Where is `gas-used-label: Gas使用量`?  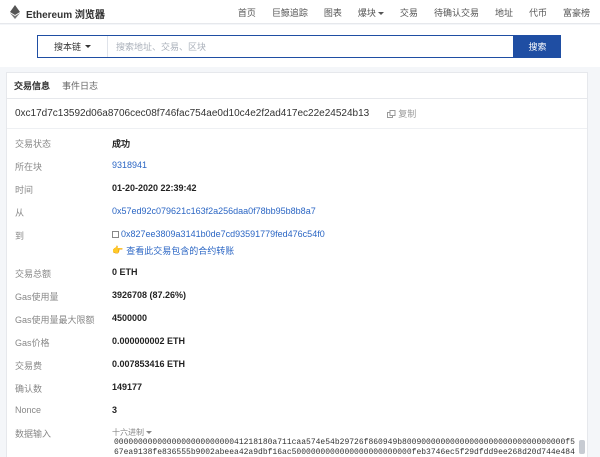
gas-used-label: Gas使用量 is located at coordinates (37, 297).